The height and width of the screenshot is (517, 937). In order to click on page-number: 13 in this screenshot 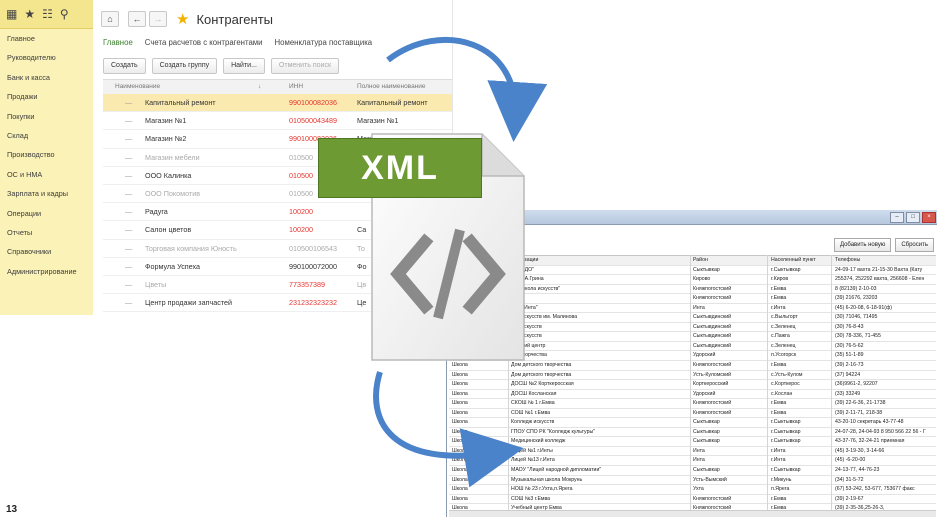, I will do `click(12, 509)`.